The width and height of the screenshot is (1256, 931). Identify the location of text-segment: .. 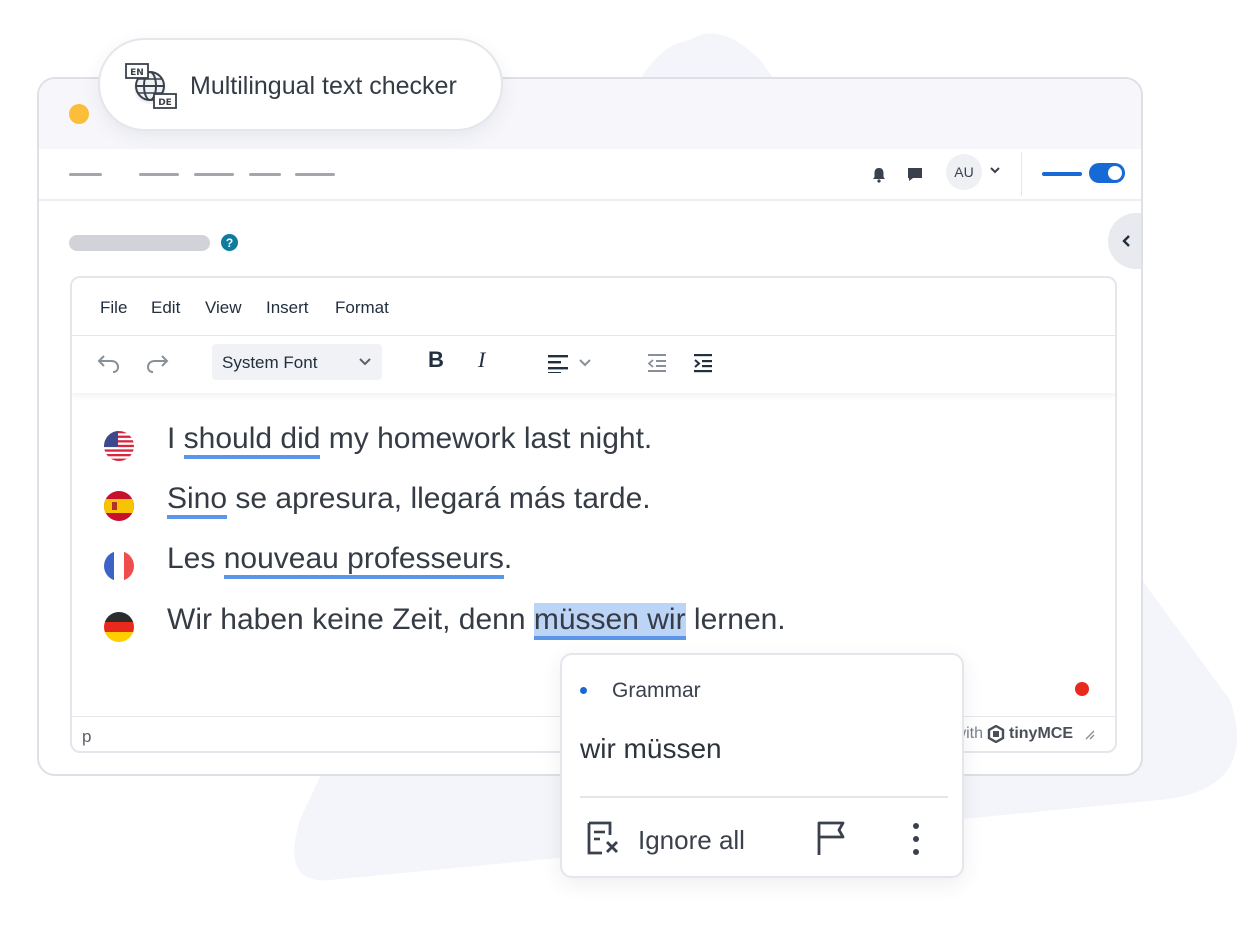
(508, 558).